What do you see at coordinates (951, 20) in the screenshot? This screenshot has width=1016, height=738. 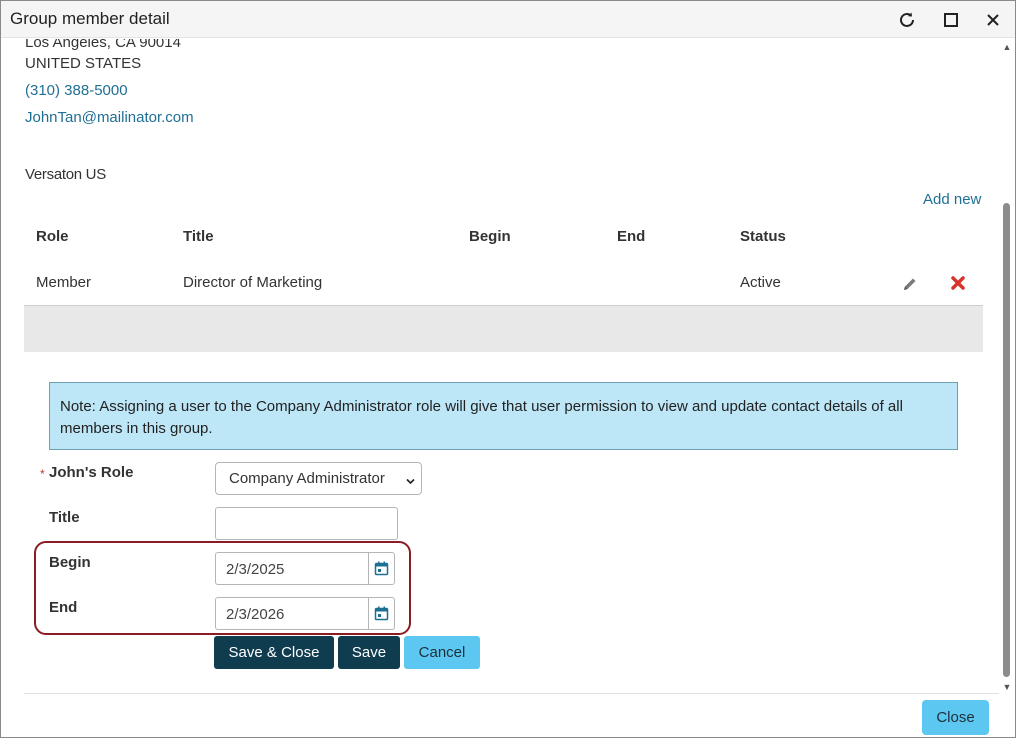 I see `maximize-icon` at bounding box center [951, 20].